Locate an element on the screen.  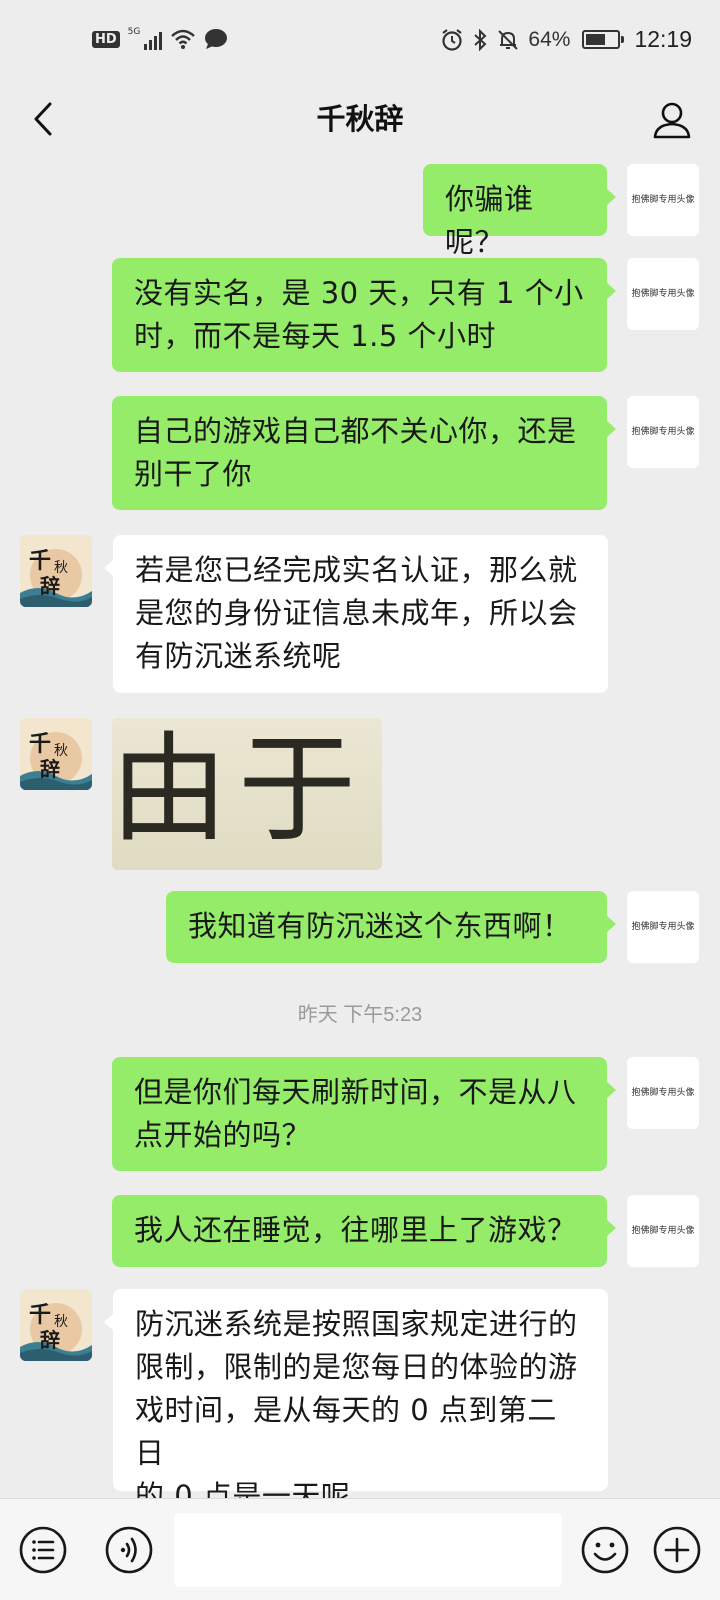
message-bubble-sent: 我知道有防沉迷这个东西啊！ is located at coordinates (391, 927).